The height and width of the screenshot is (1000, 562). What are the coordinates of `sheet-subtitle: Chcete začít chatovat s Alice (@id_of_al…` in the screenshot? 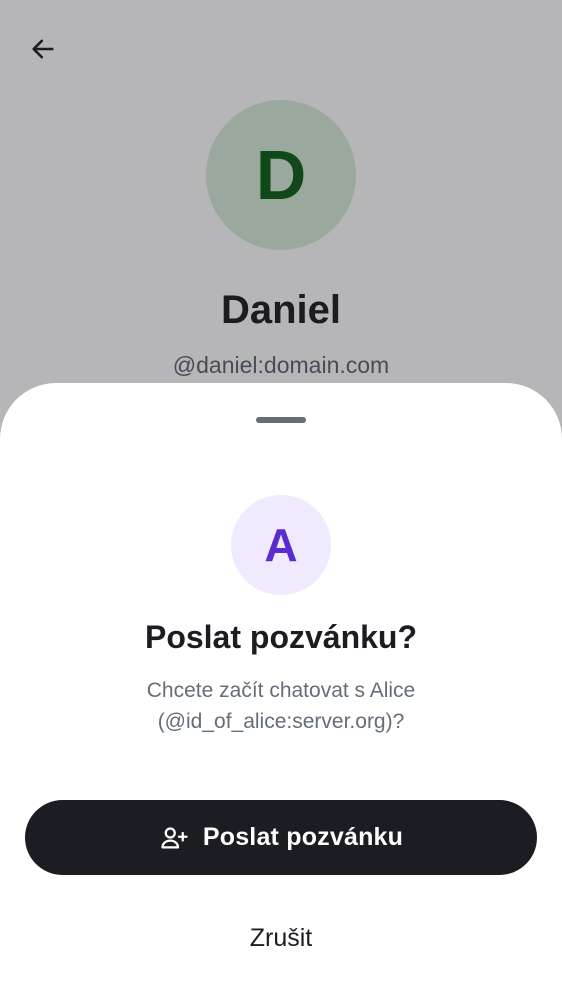 It's located at (281, 706).